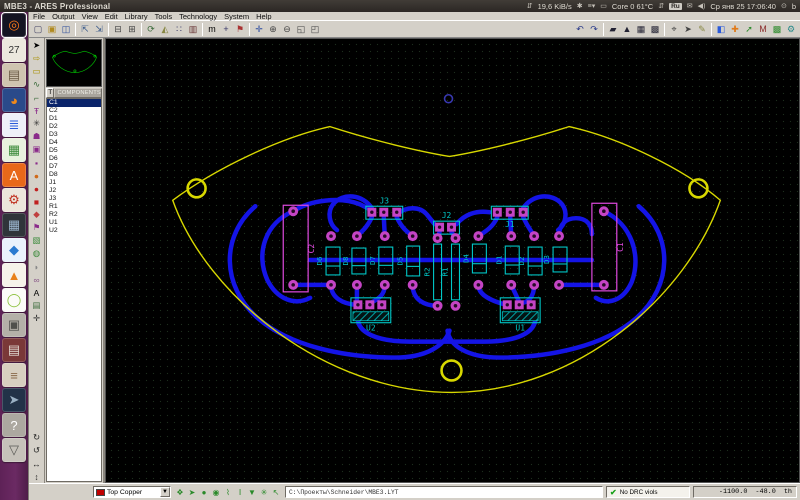  Describe the element at coordinates (228, 492) in the screenshot. I see `curved-route-icon: ⌇` at that location.